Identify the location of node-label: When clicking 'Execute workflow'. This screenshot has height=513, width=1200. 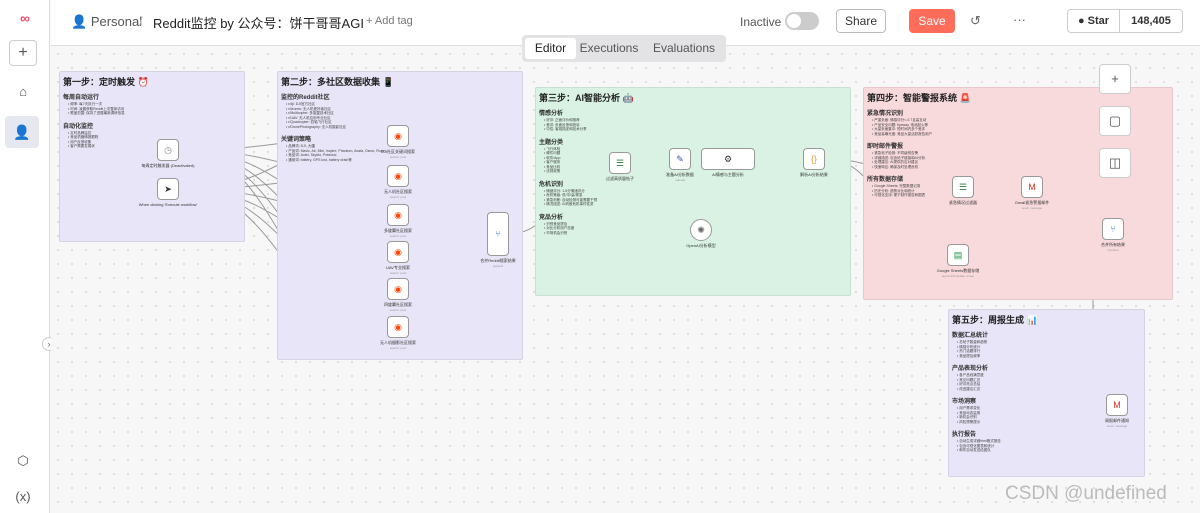
(168, 204).